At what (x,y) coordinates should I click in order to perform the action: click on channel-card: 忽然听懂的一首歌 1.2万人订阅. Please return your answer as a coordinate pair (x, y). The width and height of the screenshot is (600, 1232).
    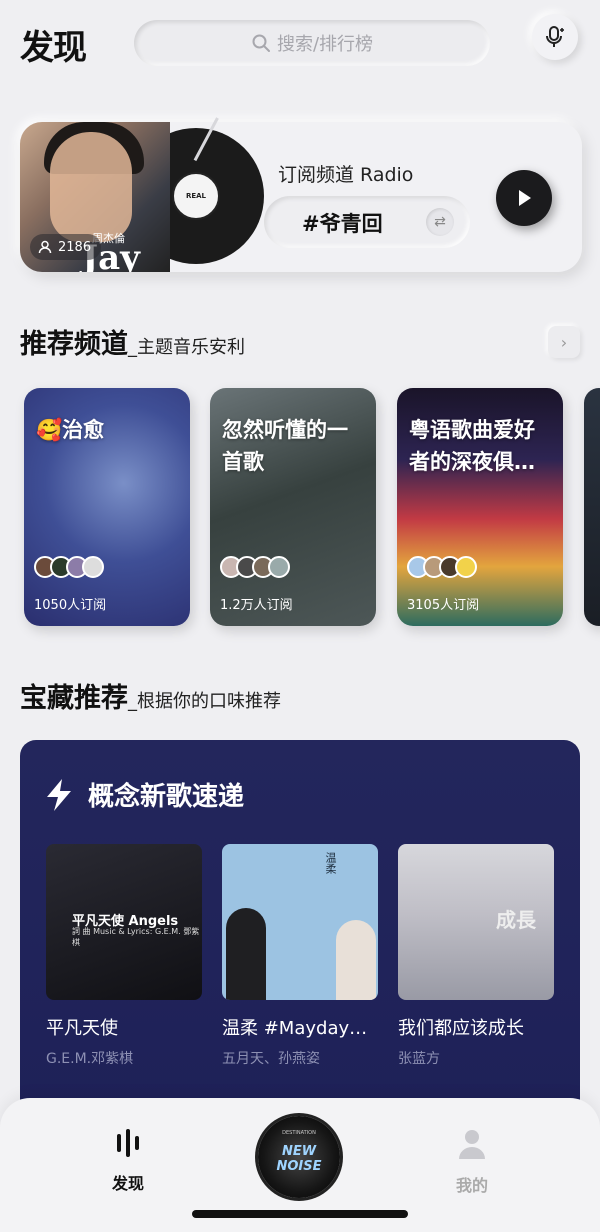
    Looking at the image, I should click on (293, 507).